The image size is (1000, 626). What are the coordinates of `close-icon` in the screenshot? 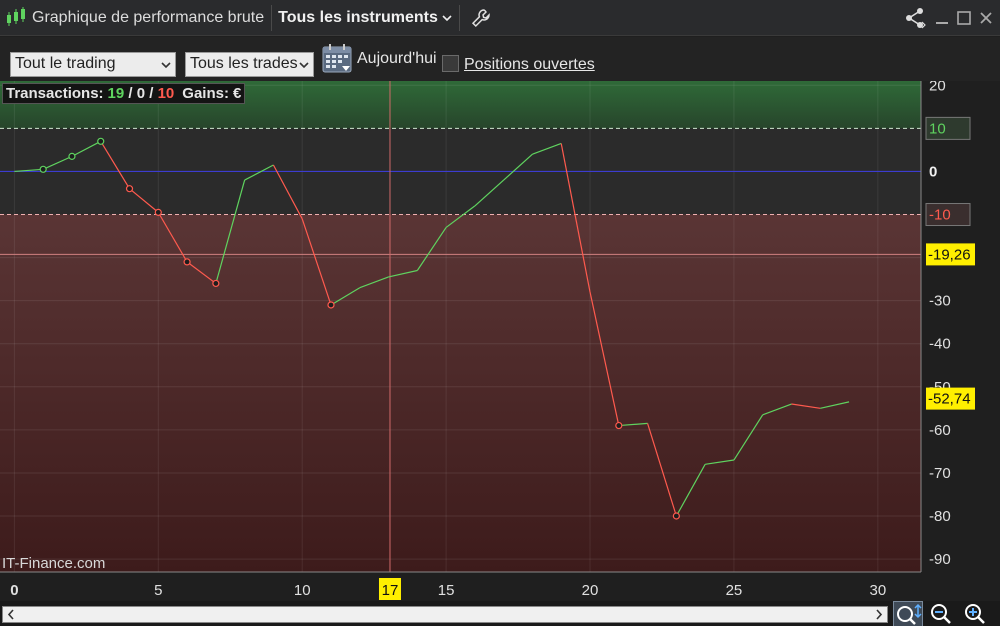 It's located at (986, 18).